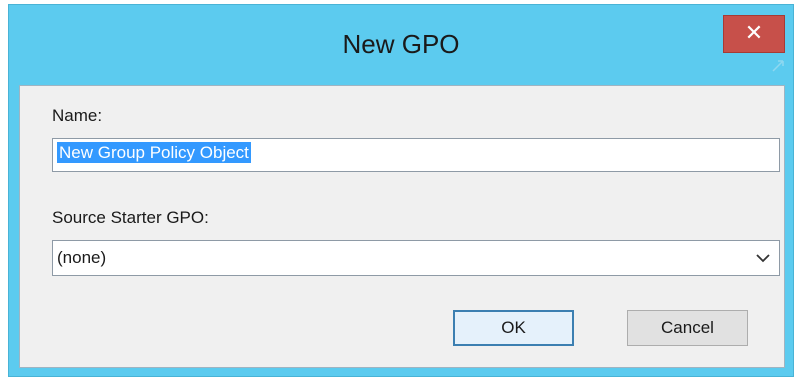 The height and width of the screenshot is (381, 796). What do you see at coordinates (82, 257) in the screenshot?
I see `source-starter-gpo-value: (none)` at bounding box center [82, 257].